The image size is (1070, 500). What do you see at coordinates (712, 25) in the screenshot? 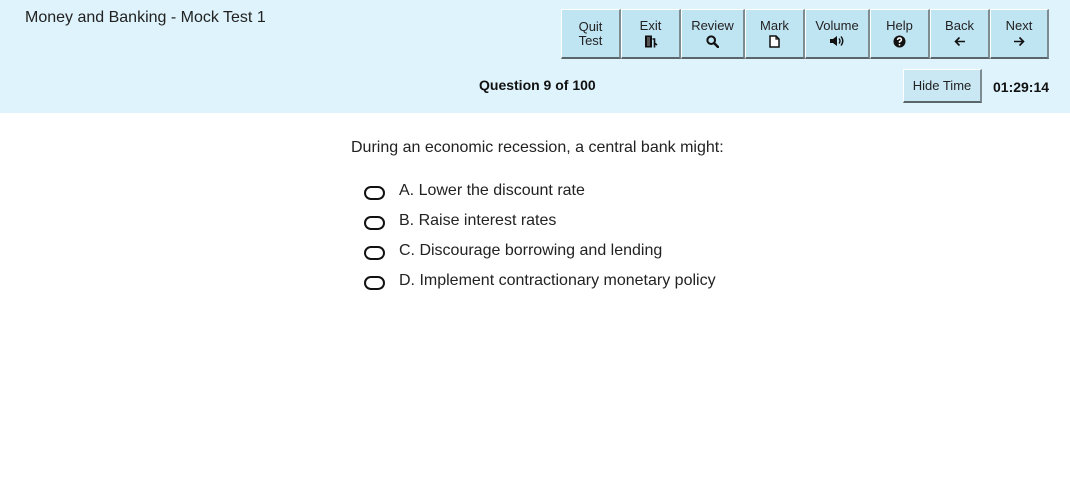
I see `review-label: Review` at bounding box center [712, 25].